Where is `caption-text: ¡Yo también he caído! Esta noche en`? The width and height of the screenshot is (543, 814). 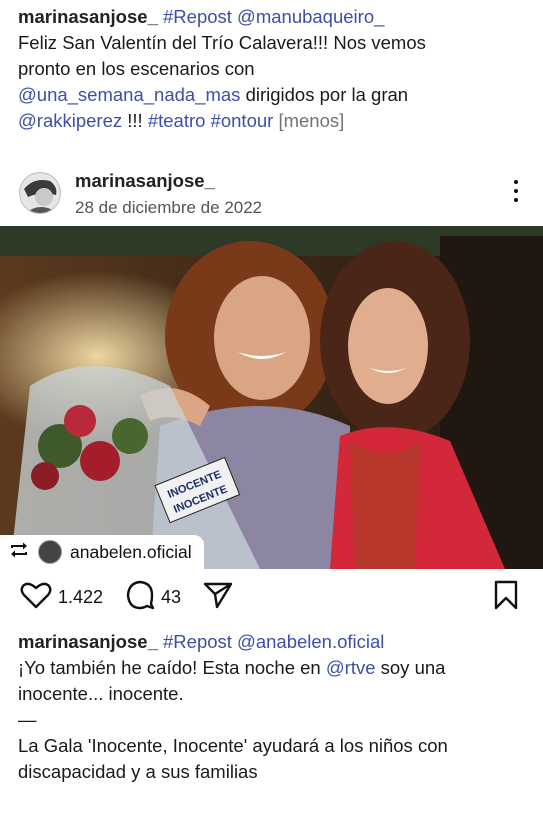 caption-text: ¡Yo también he caído! Esta noche en is located at coordinates (172, 667).